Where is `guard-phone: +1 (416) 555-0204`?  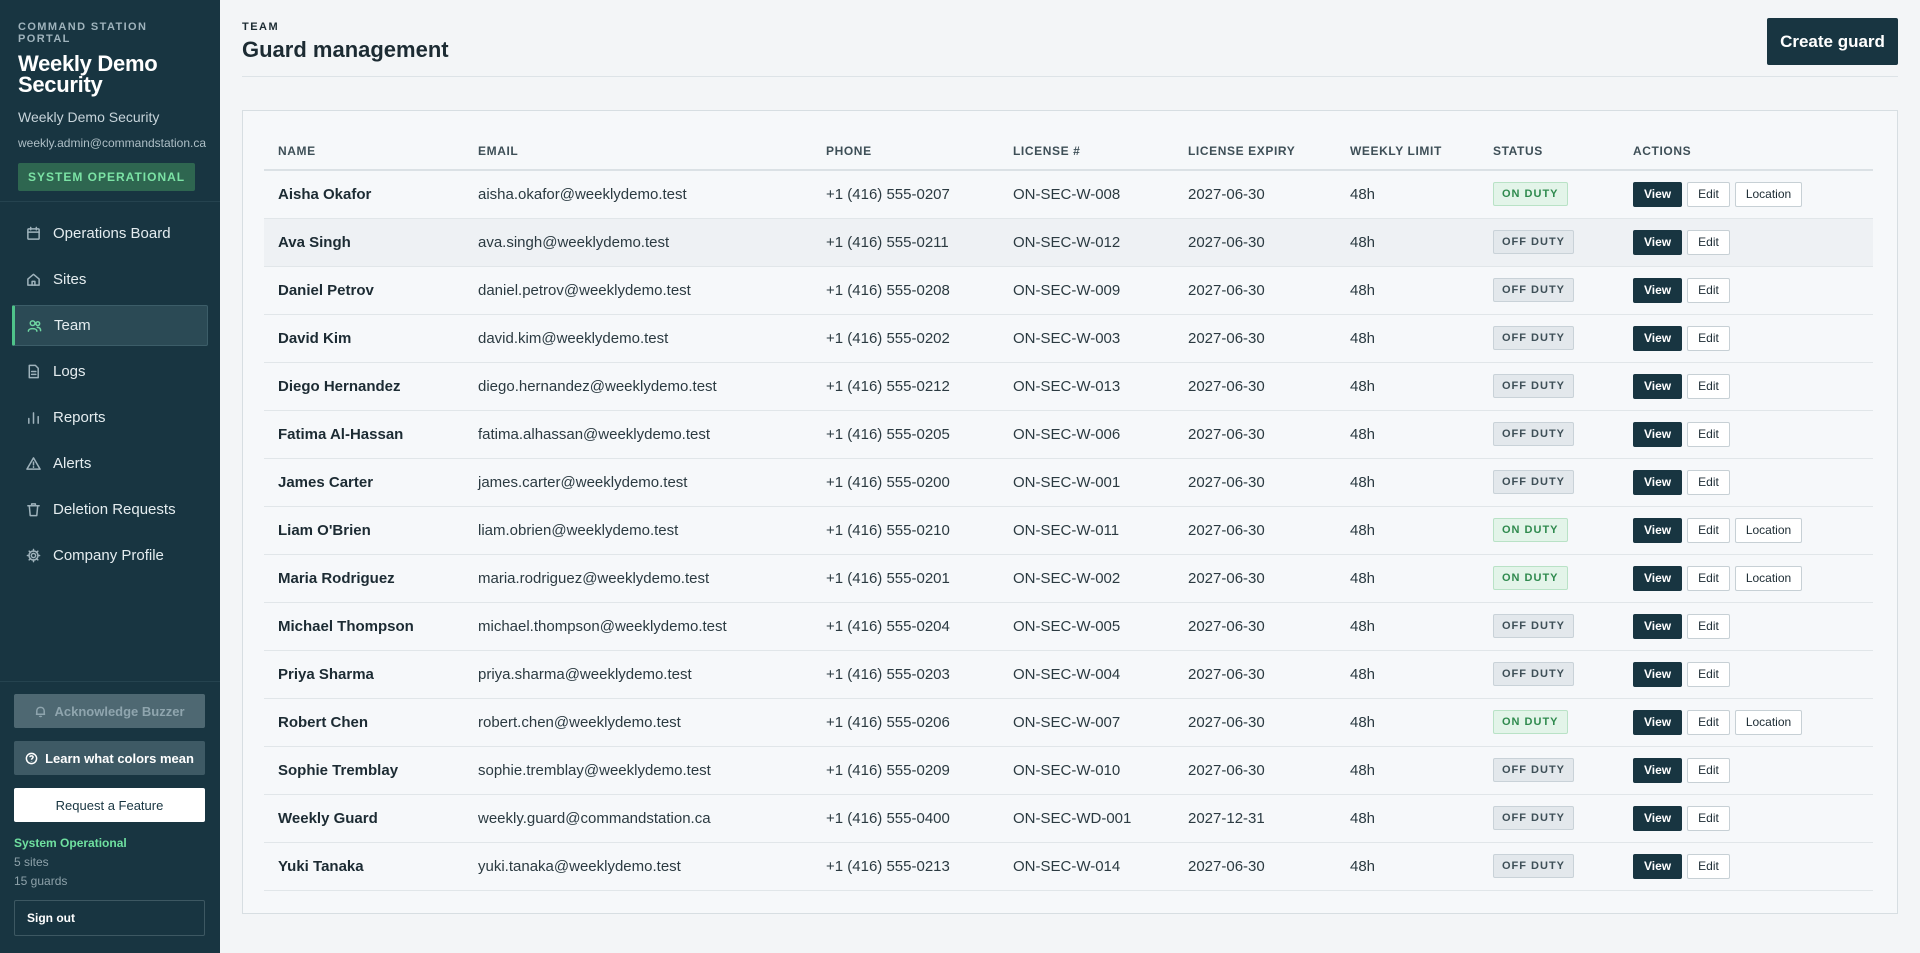
guard-phone: +1 (416) 555-0204 is located at coordinates (905, 626).